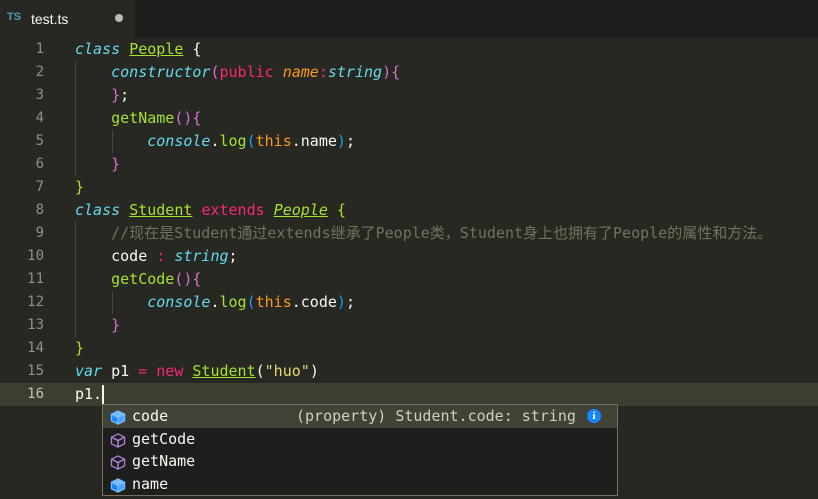 The image size is (818, 499). Describe the element at coordinates (409, 95) in the screenshot. I see `code-line: 3 };` at that location.